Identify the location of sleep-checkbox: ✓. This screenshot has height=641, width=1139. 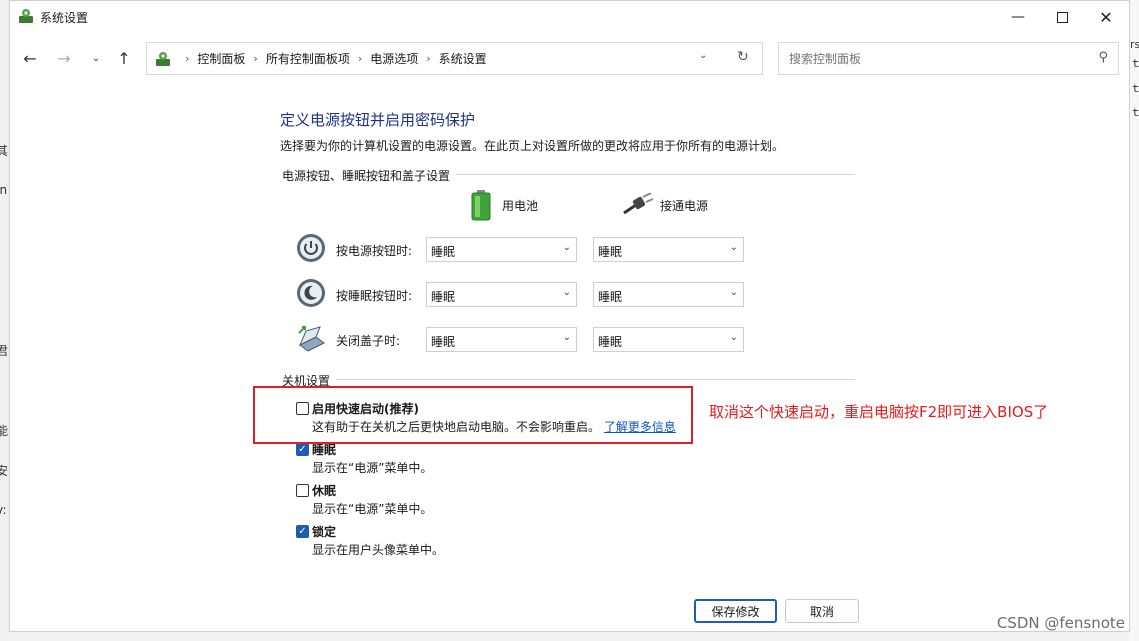
(302, 449).